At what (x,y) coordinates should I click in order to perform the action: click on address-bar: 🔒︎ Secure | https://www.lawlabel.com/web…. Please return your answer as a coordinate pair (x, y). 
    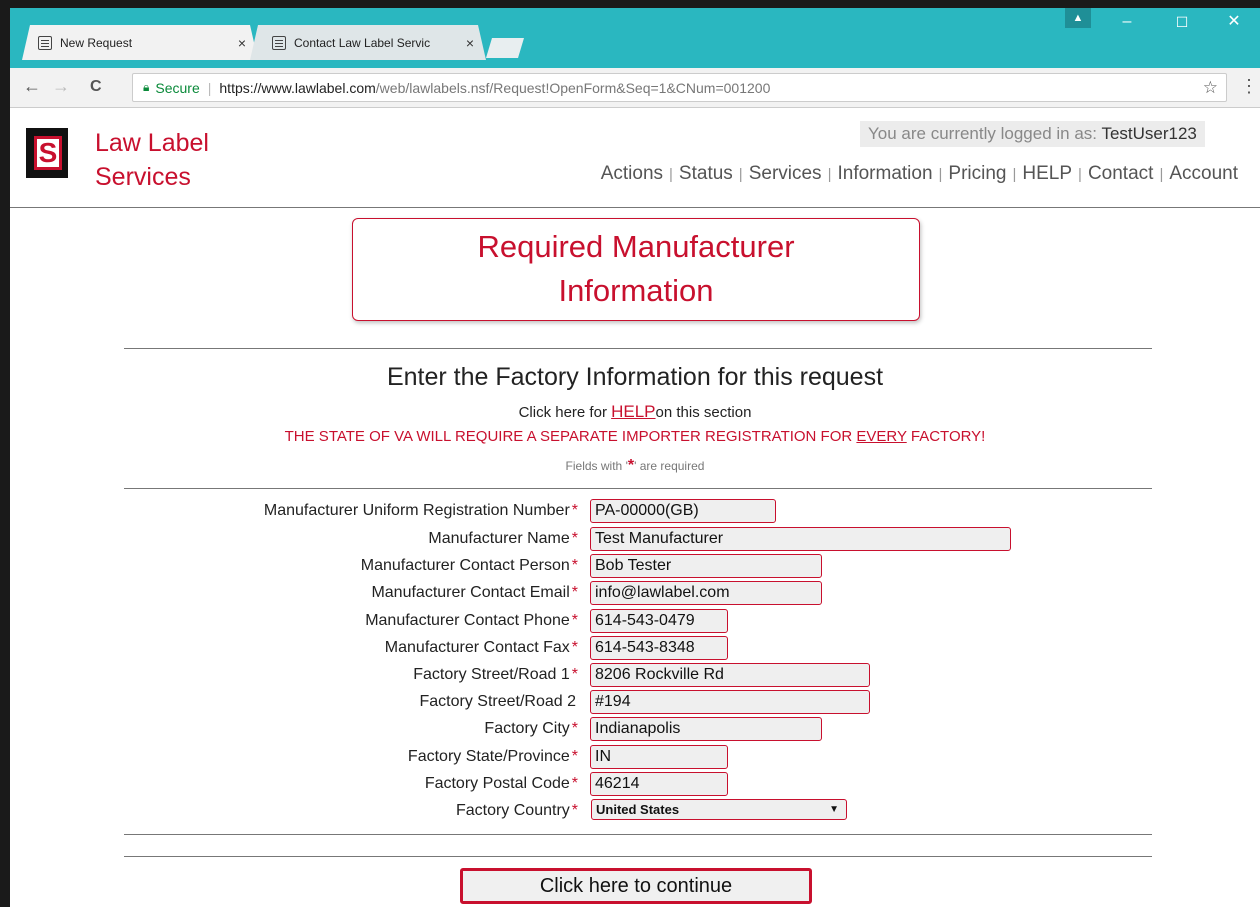
    Looking at the image, I should click on (679, 87).